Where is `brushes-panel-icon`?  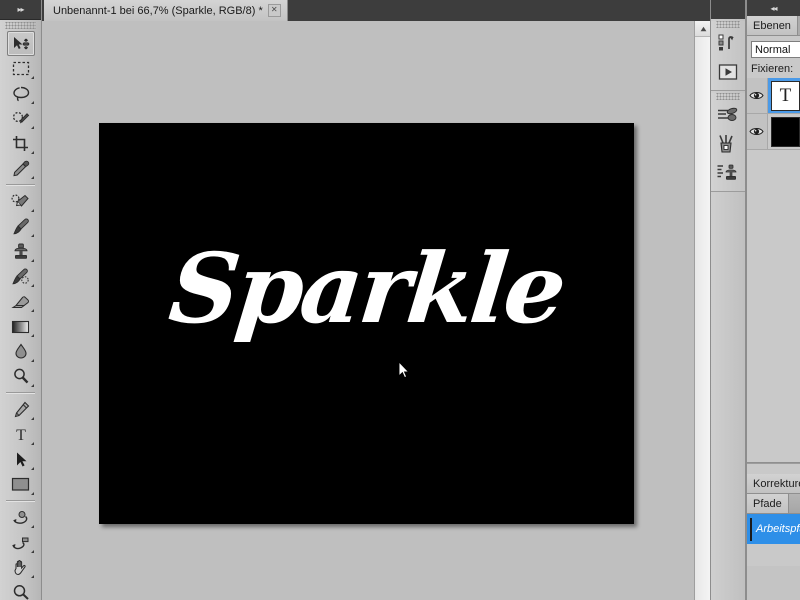
brushes-panel-icon is located at coordinates (728, 144).